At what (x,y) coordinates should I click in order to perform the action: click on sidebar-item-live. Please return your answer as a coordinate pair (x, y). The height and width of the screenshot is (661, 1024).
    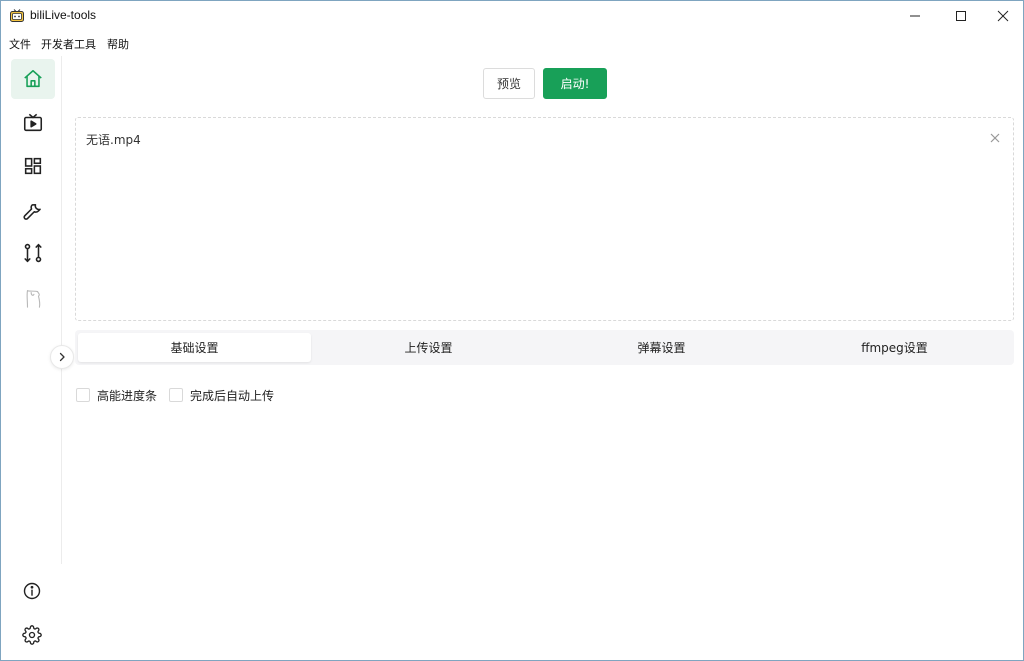
    Looking at the image, I should click on (33, 123).